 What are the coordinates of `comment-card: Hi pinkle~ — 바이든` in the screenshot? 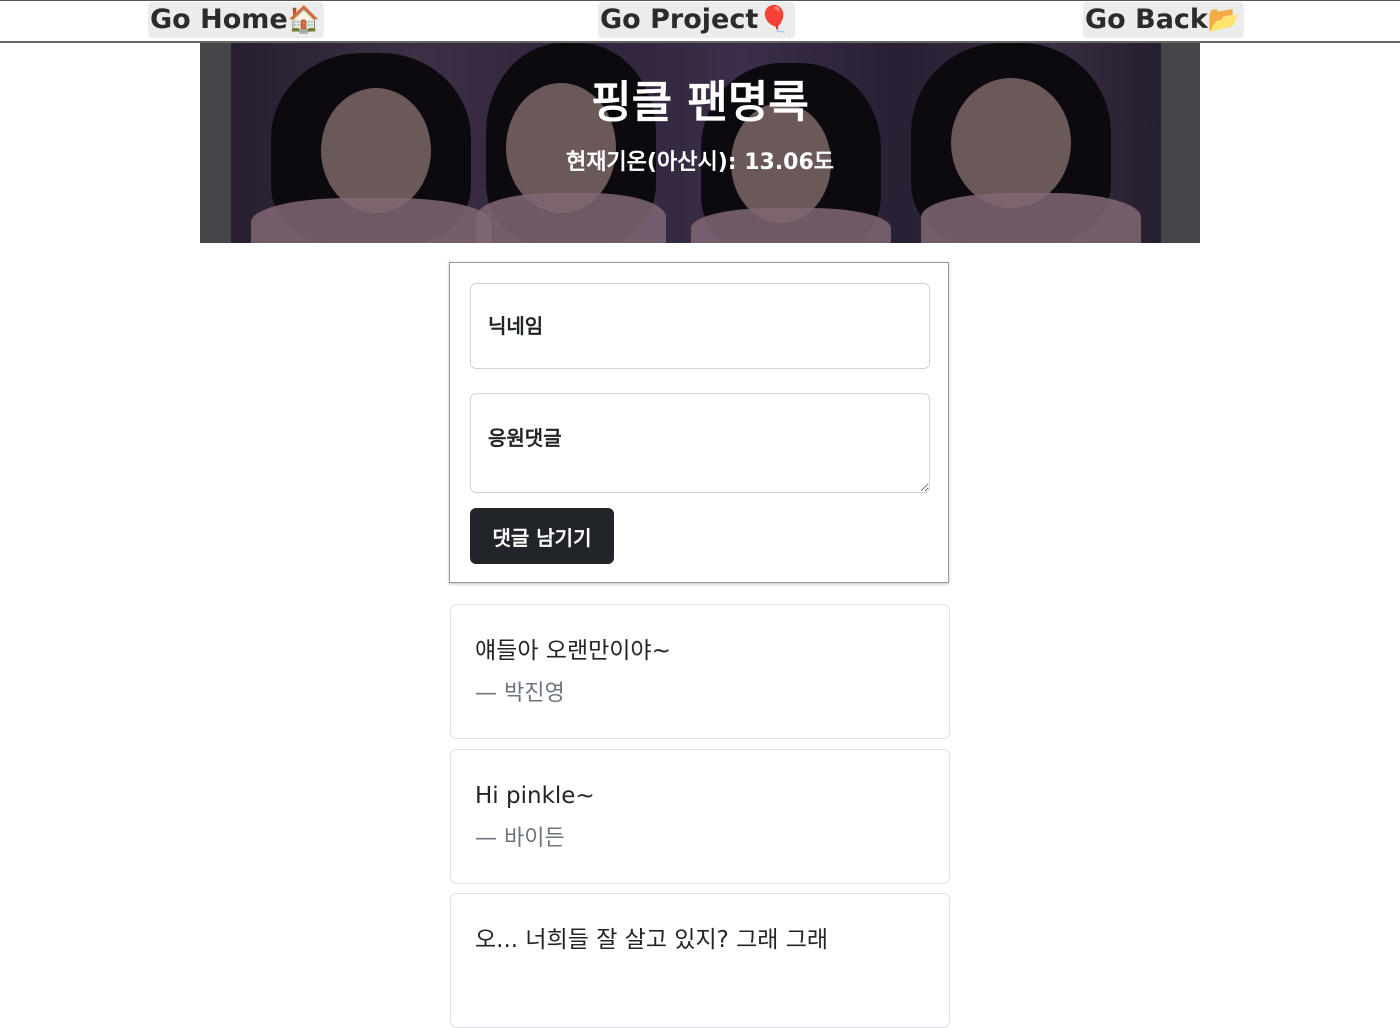 It's located at (700, 816).